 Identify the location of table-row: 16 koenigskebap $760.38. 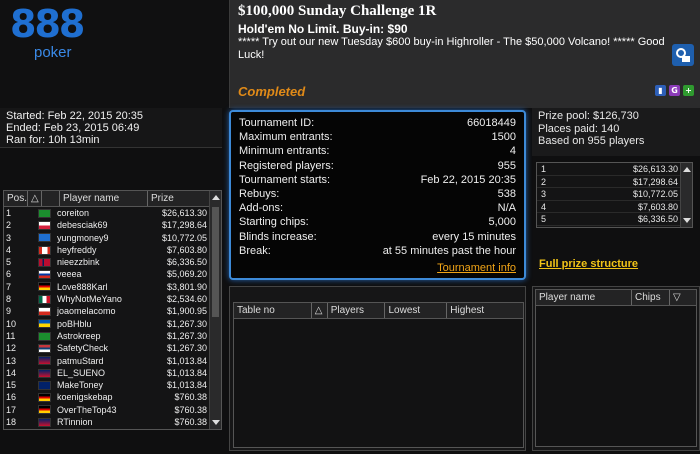
(112, 397).